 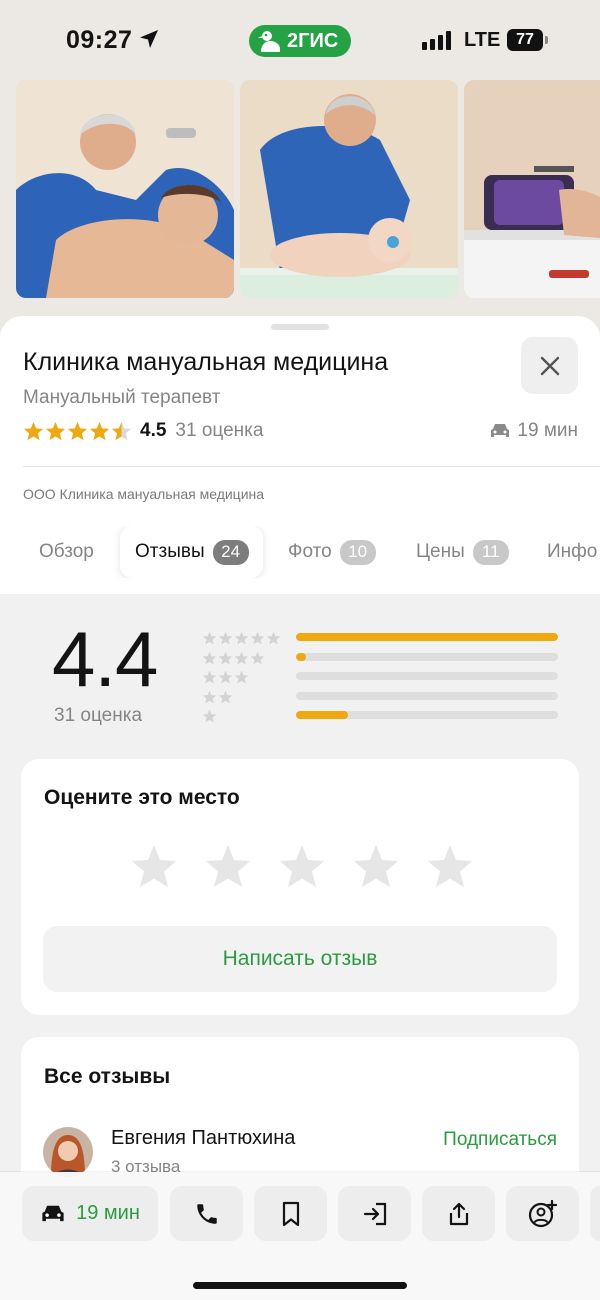 I want to click on rate-star-3-icon, so click(x=302, y=866).